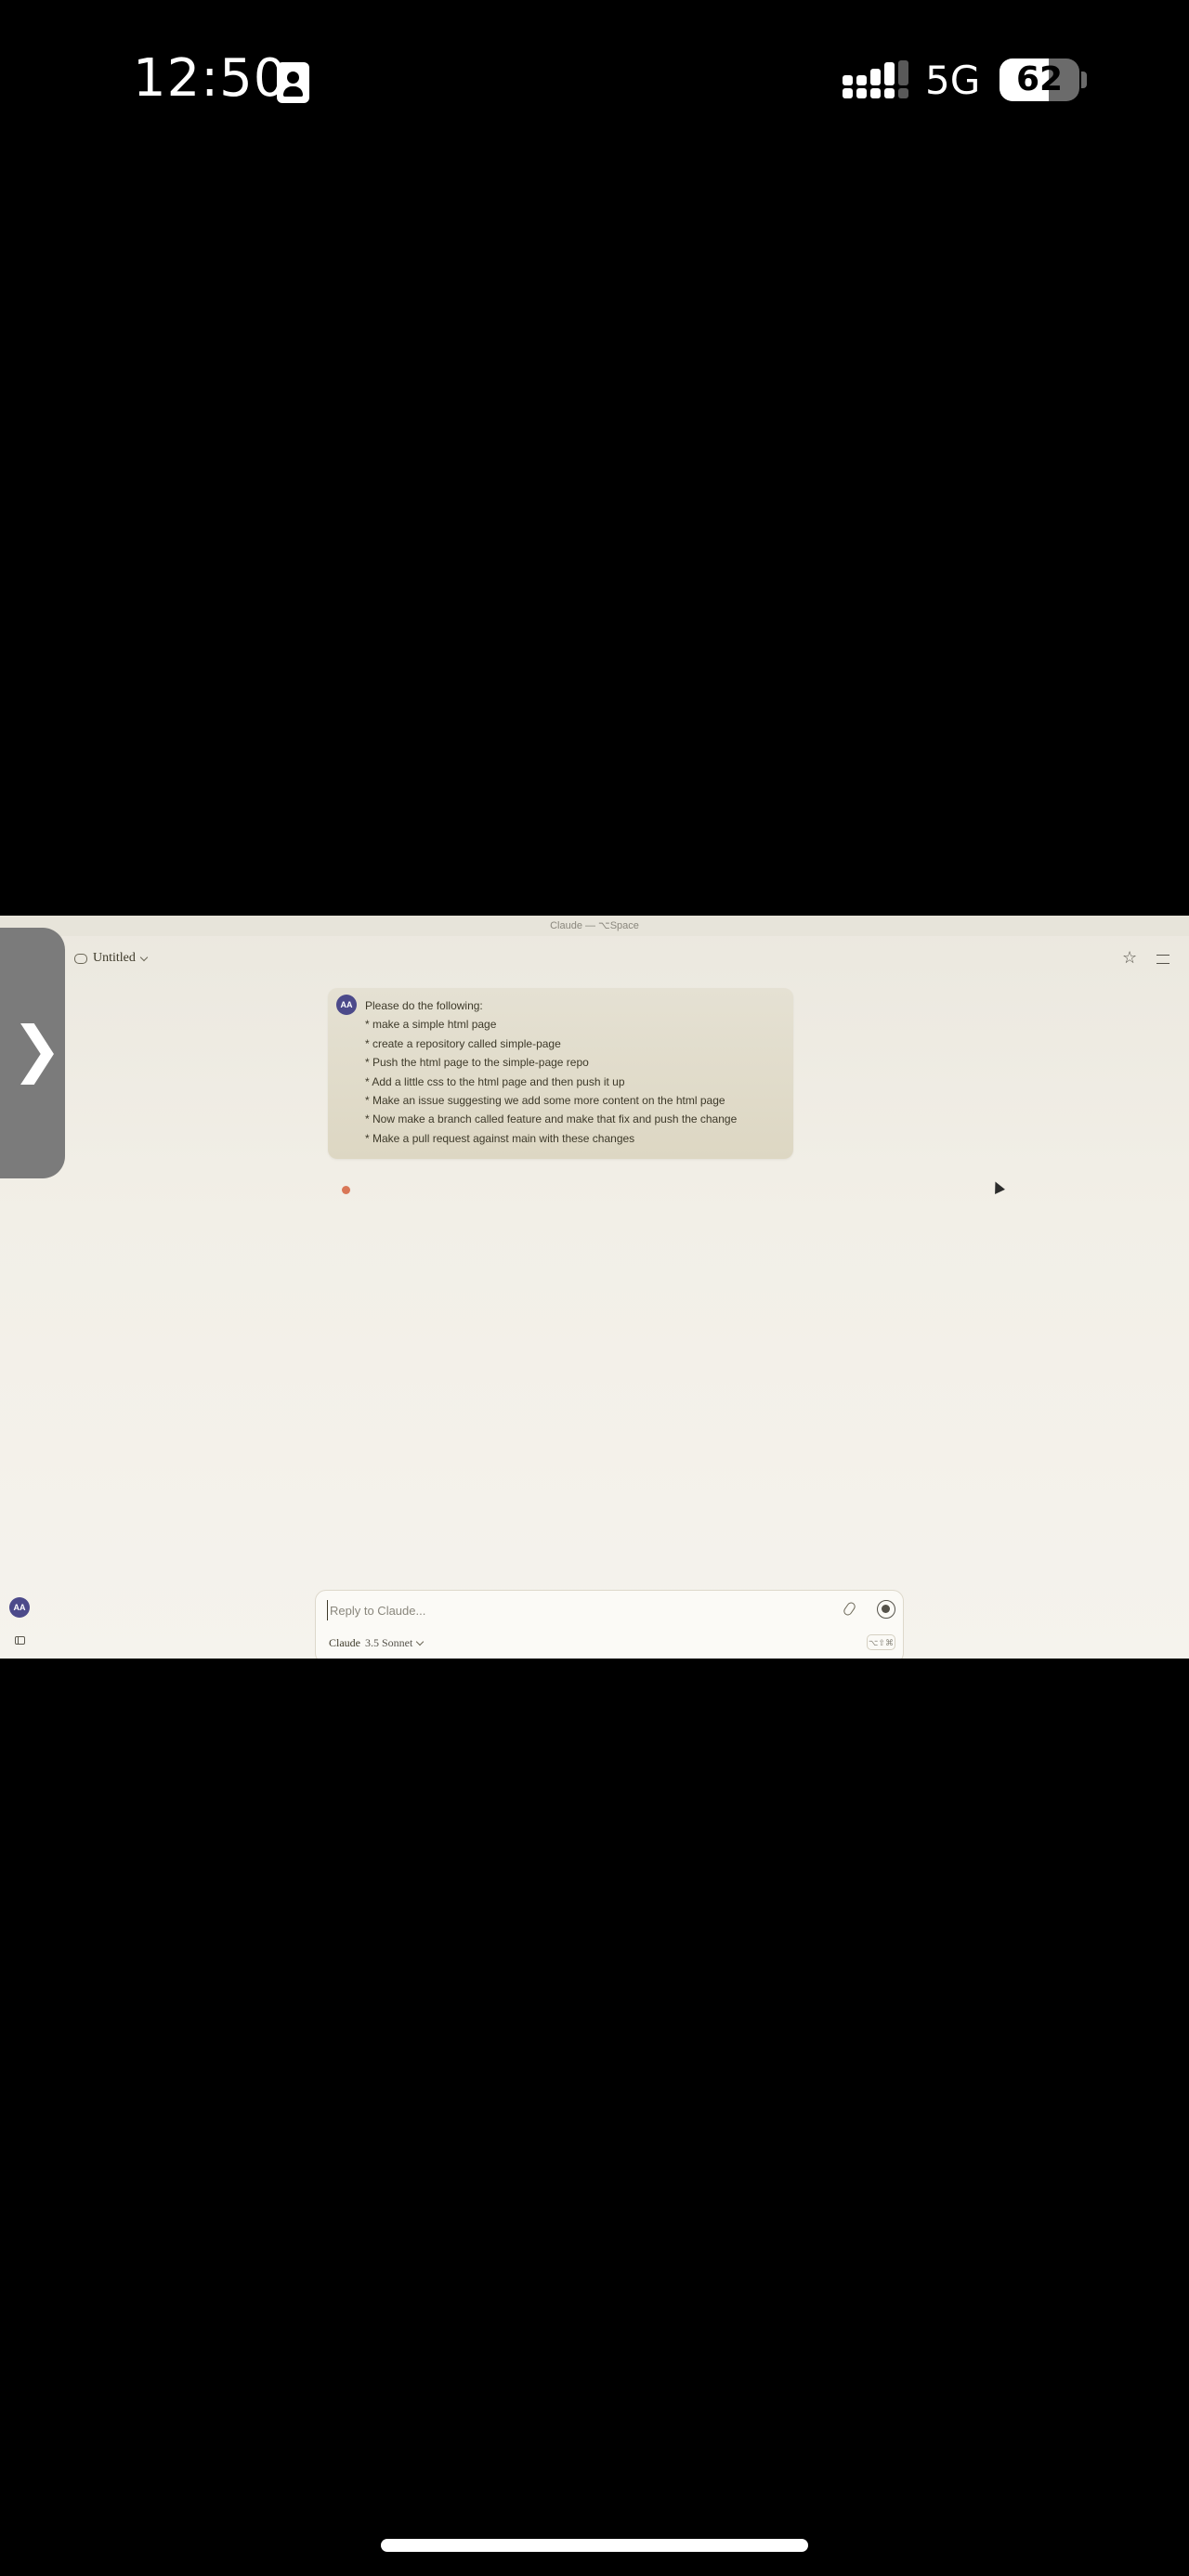  I want to click on battery-cap, so click(1084, 80).